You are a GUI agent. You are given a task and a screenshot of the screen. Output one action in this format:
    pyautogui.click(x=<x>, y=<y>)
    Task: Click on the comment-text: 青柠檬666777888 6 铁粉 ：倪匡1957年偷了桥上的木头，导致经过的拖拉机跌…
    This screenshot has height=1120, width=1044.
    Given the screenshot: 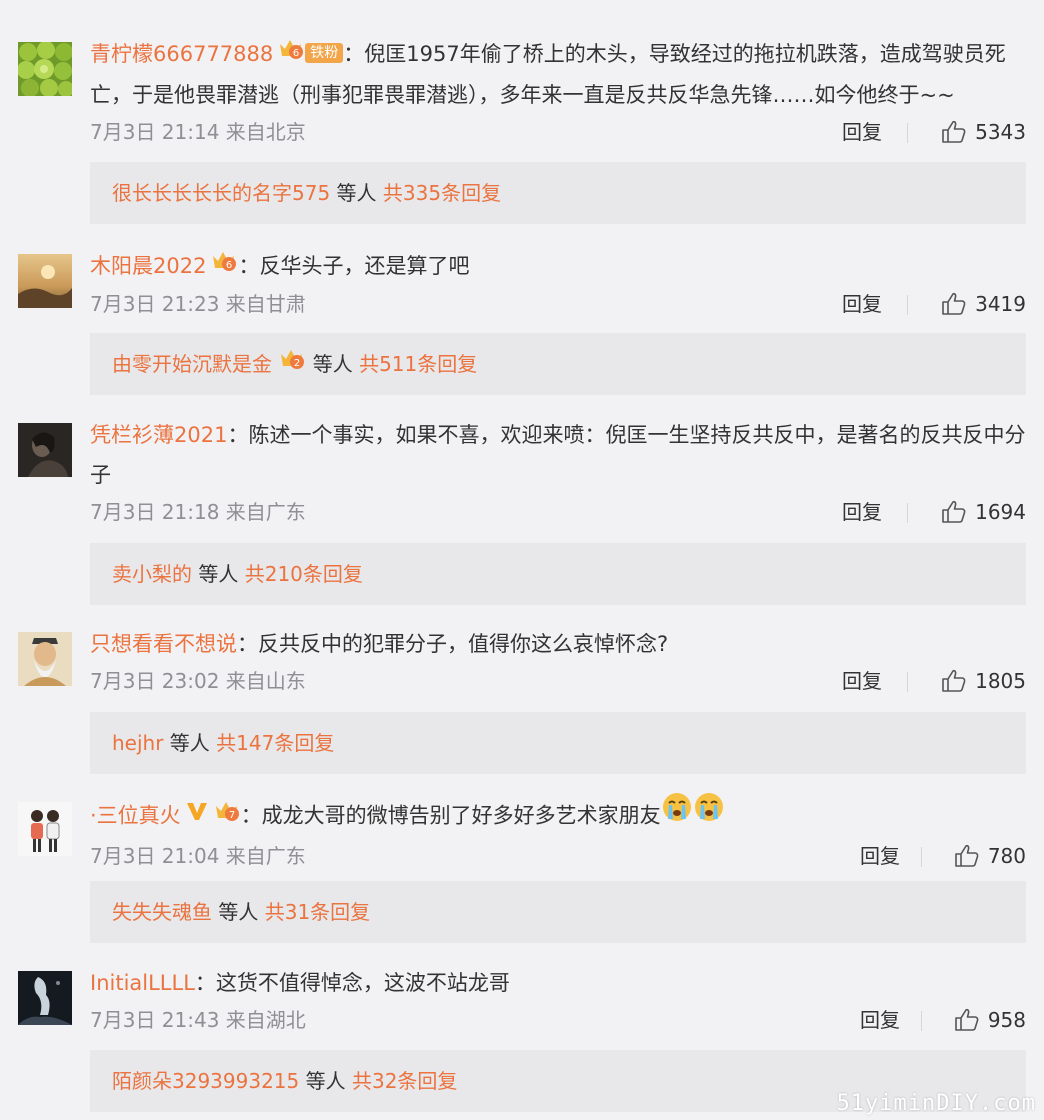 What is the action you would take?
    pyautogui.click(x=560, y=74)
    